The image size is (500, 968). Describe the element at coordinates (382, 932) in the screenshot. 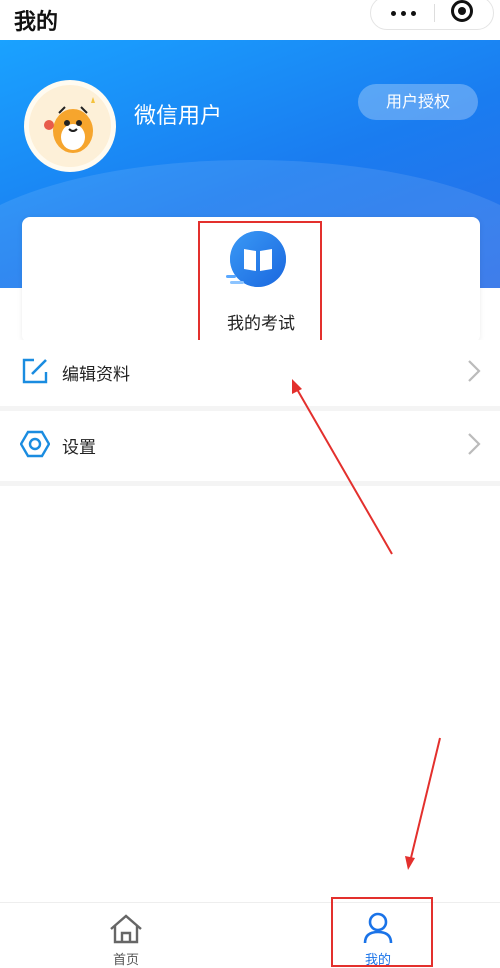

I see `highlight-box-mine-tab` at that location.